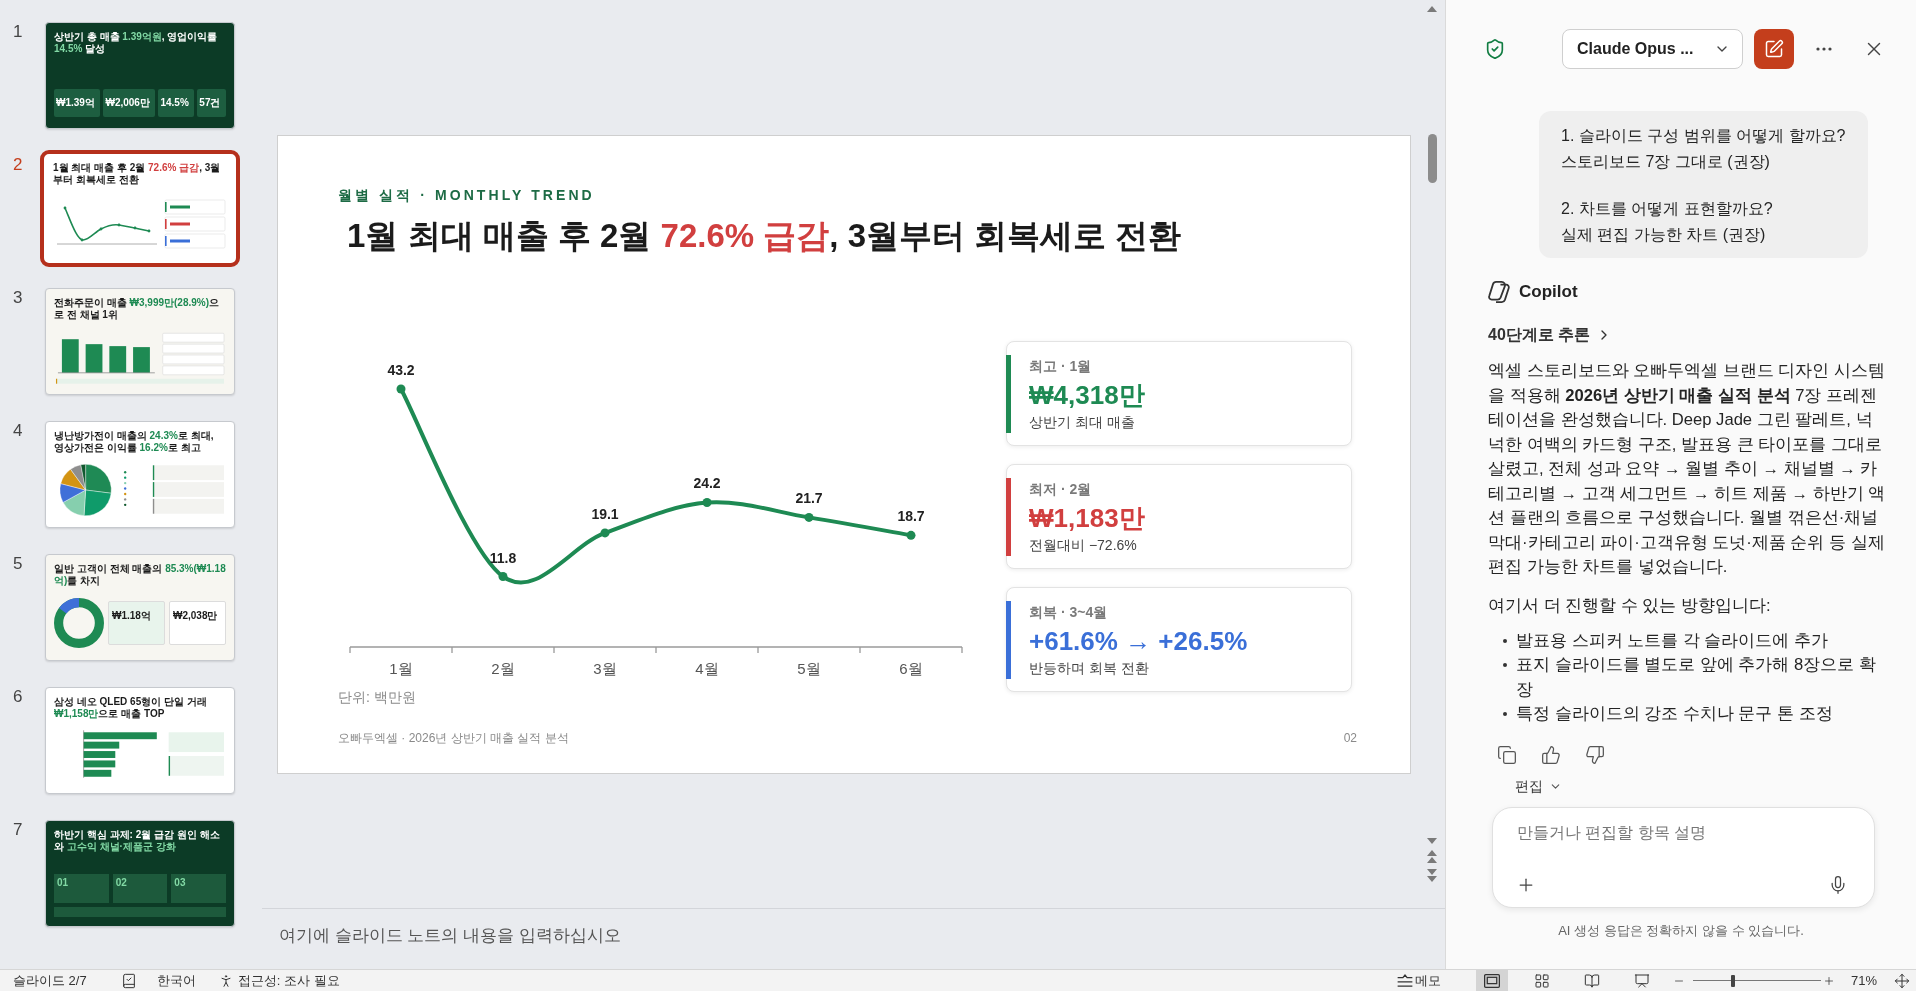 The width and height of the screenshot is (1916, 991). Describe the element at coordinates (911, 668) in the screenshot. I see `axis-label: 6월` at that location.